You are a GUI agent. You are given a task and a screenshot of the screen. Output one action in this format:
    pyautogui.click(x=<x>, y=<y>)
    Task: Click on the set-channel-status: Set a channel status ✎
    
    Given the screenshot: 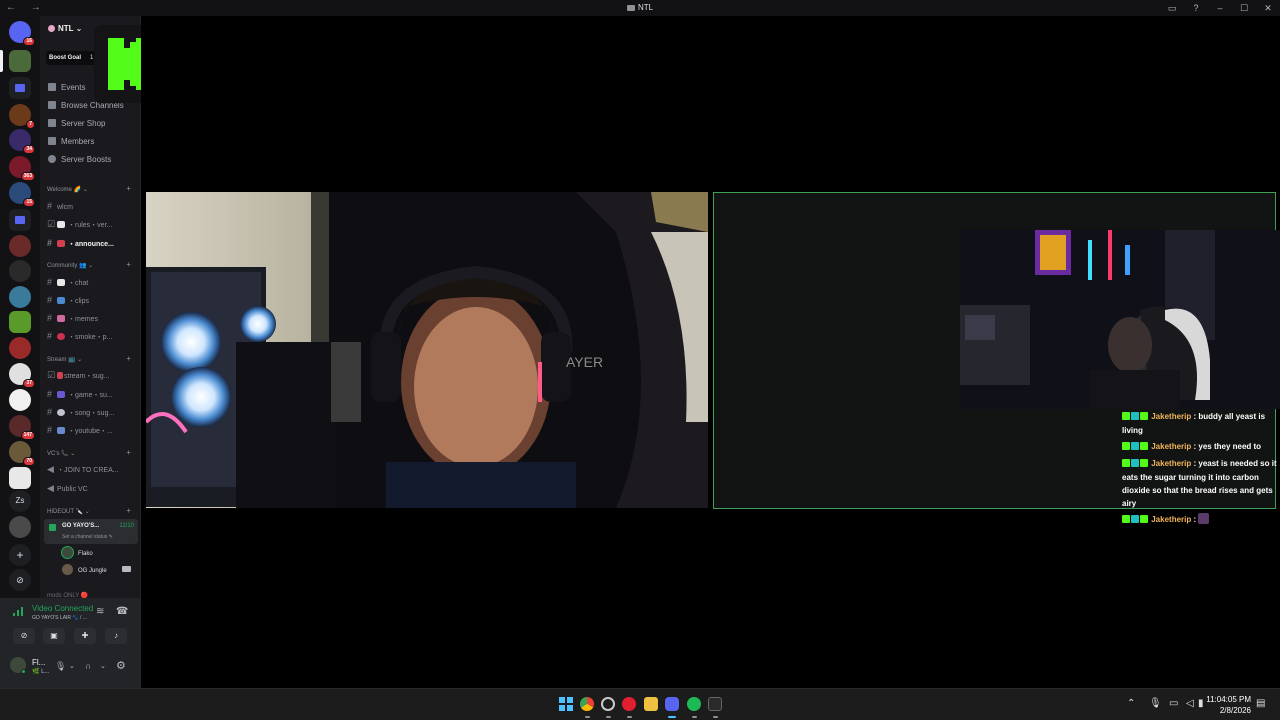 What is the action you would take?
    pyautogui.click(x=87, y=537)
    